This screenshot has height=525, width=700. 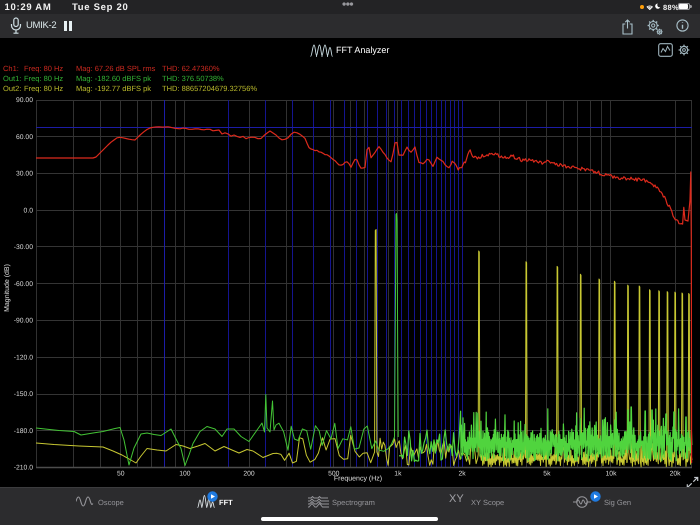 I want to click on svg-text: 30.00, so click(x=24, y=174).